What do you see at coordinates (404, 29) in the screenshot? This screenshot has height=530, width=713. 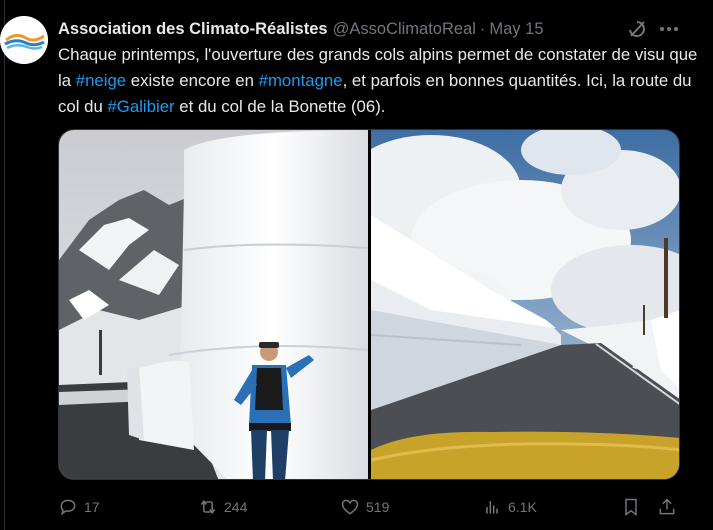 I see `user-handle: @AssoClimatoReal` at bounding box center [404, 29].